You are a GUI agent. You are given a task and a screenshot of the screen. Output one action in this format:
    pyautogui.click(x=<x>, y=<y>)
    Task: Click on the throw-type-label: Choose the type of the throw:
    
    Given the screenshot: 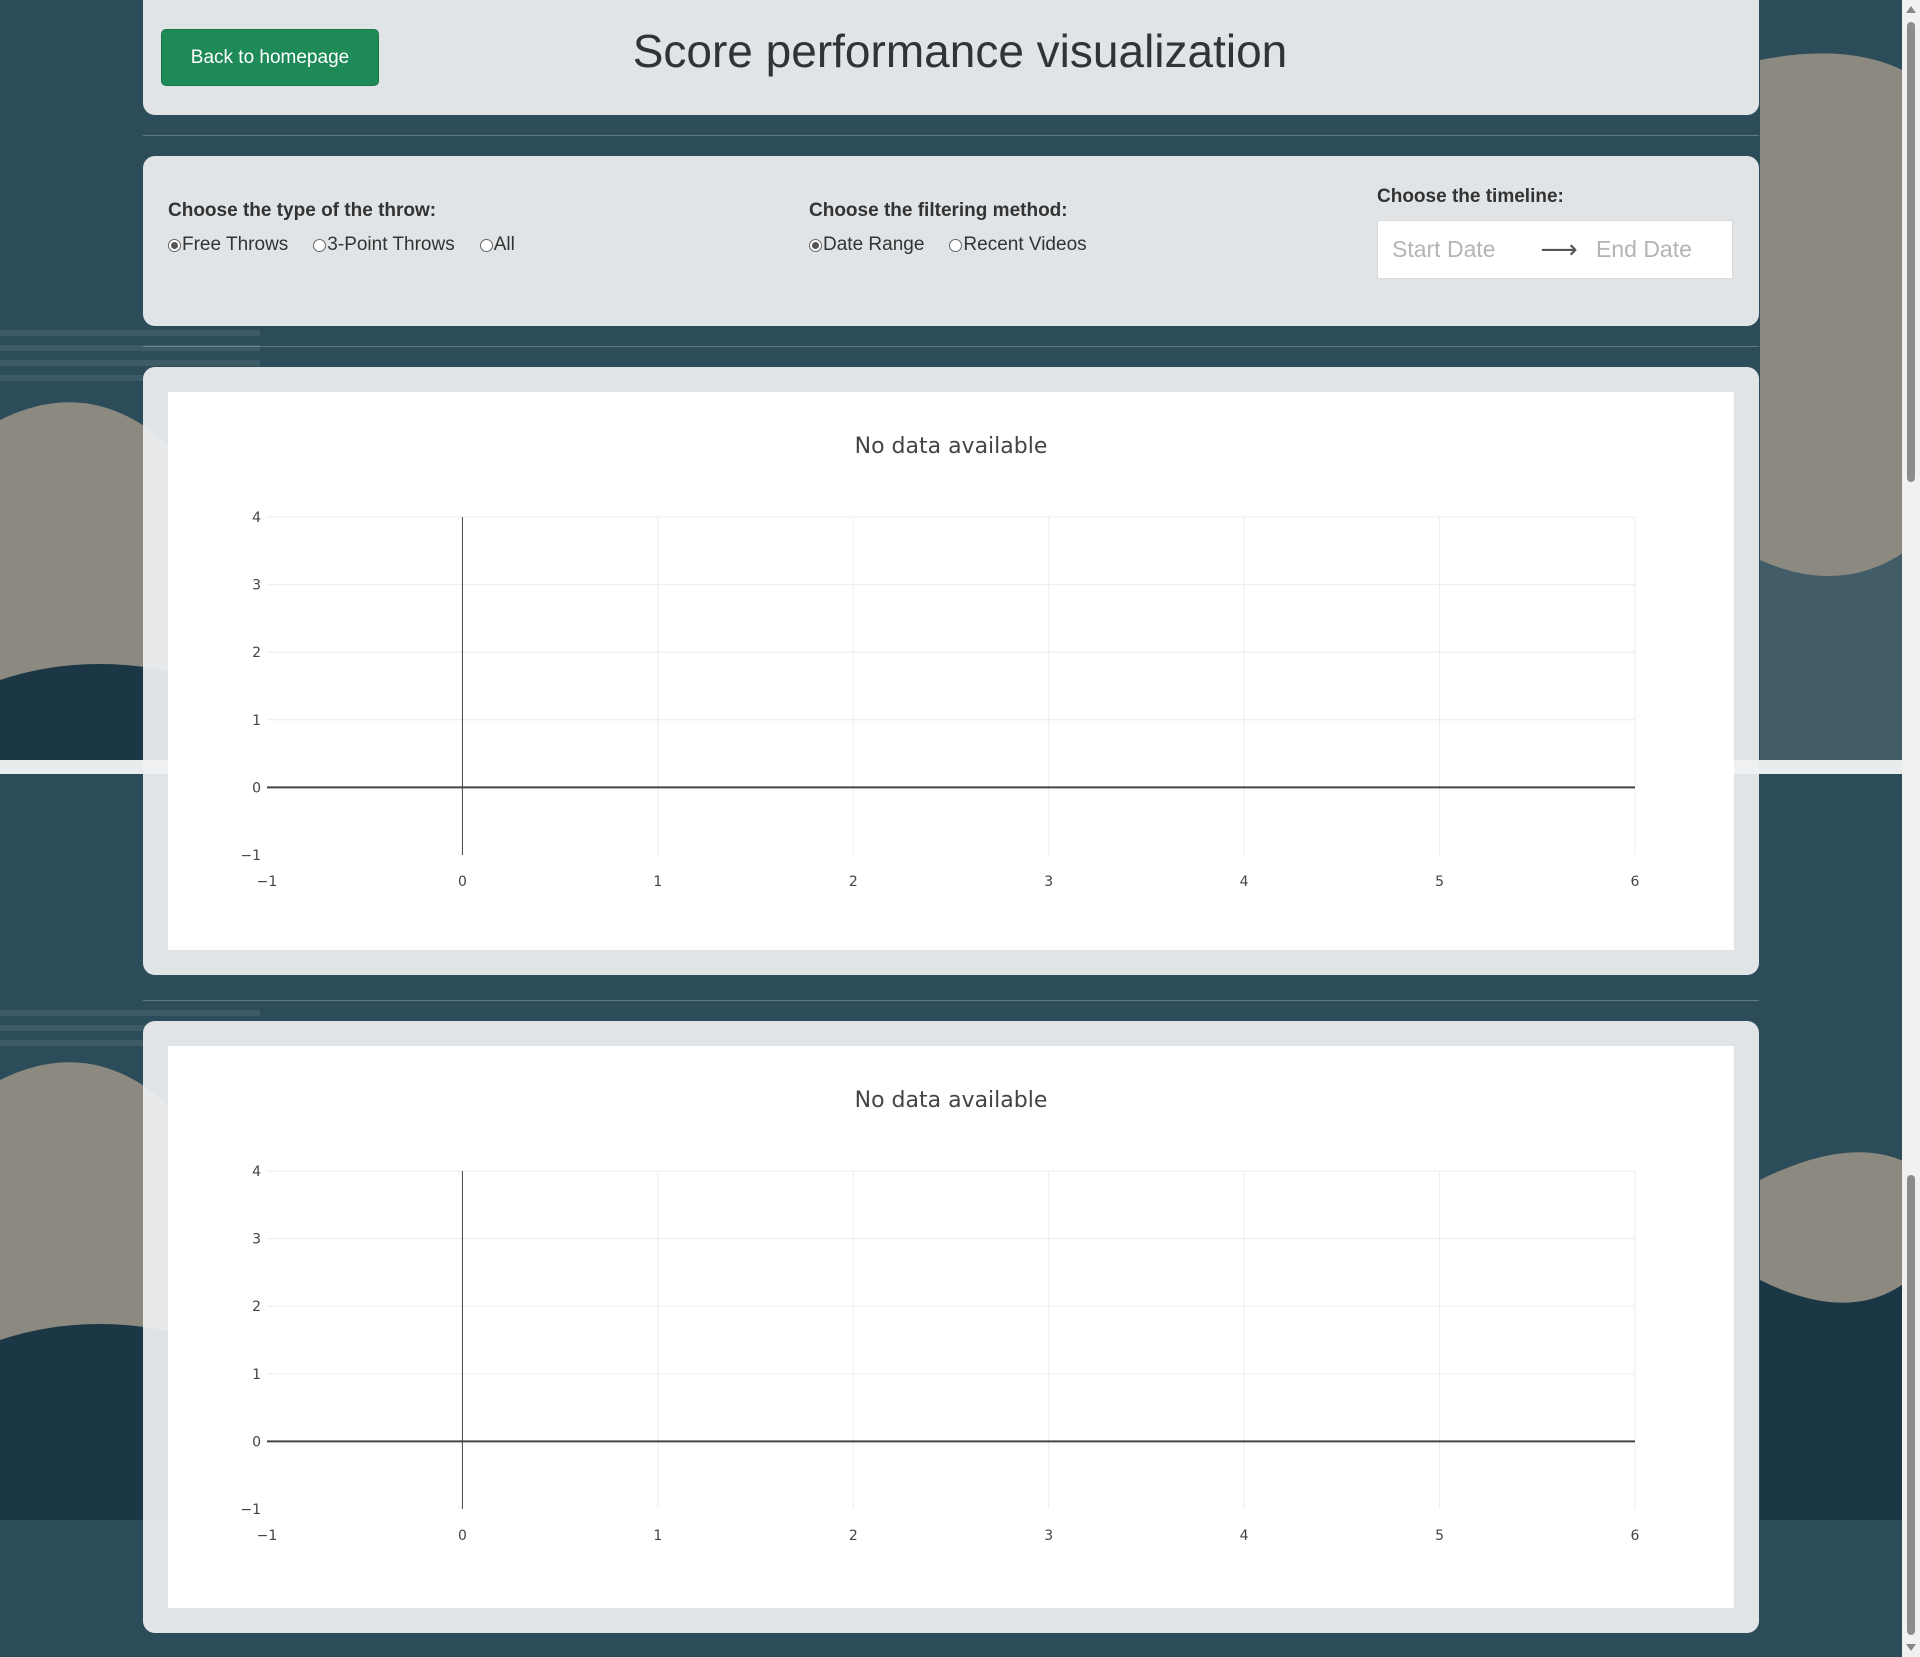 What is the action you would take?
    pyautogui.click(x=302, y=210)
    